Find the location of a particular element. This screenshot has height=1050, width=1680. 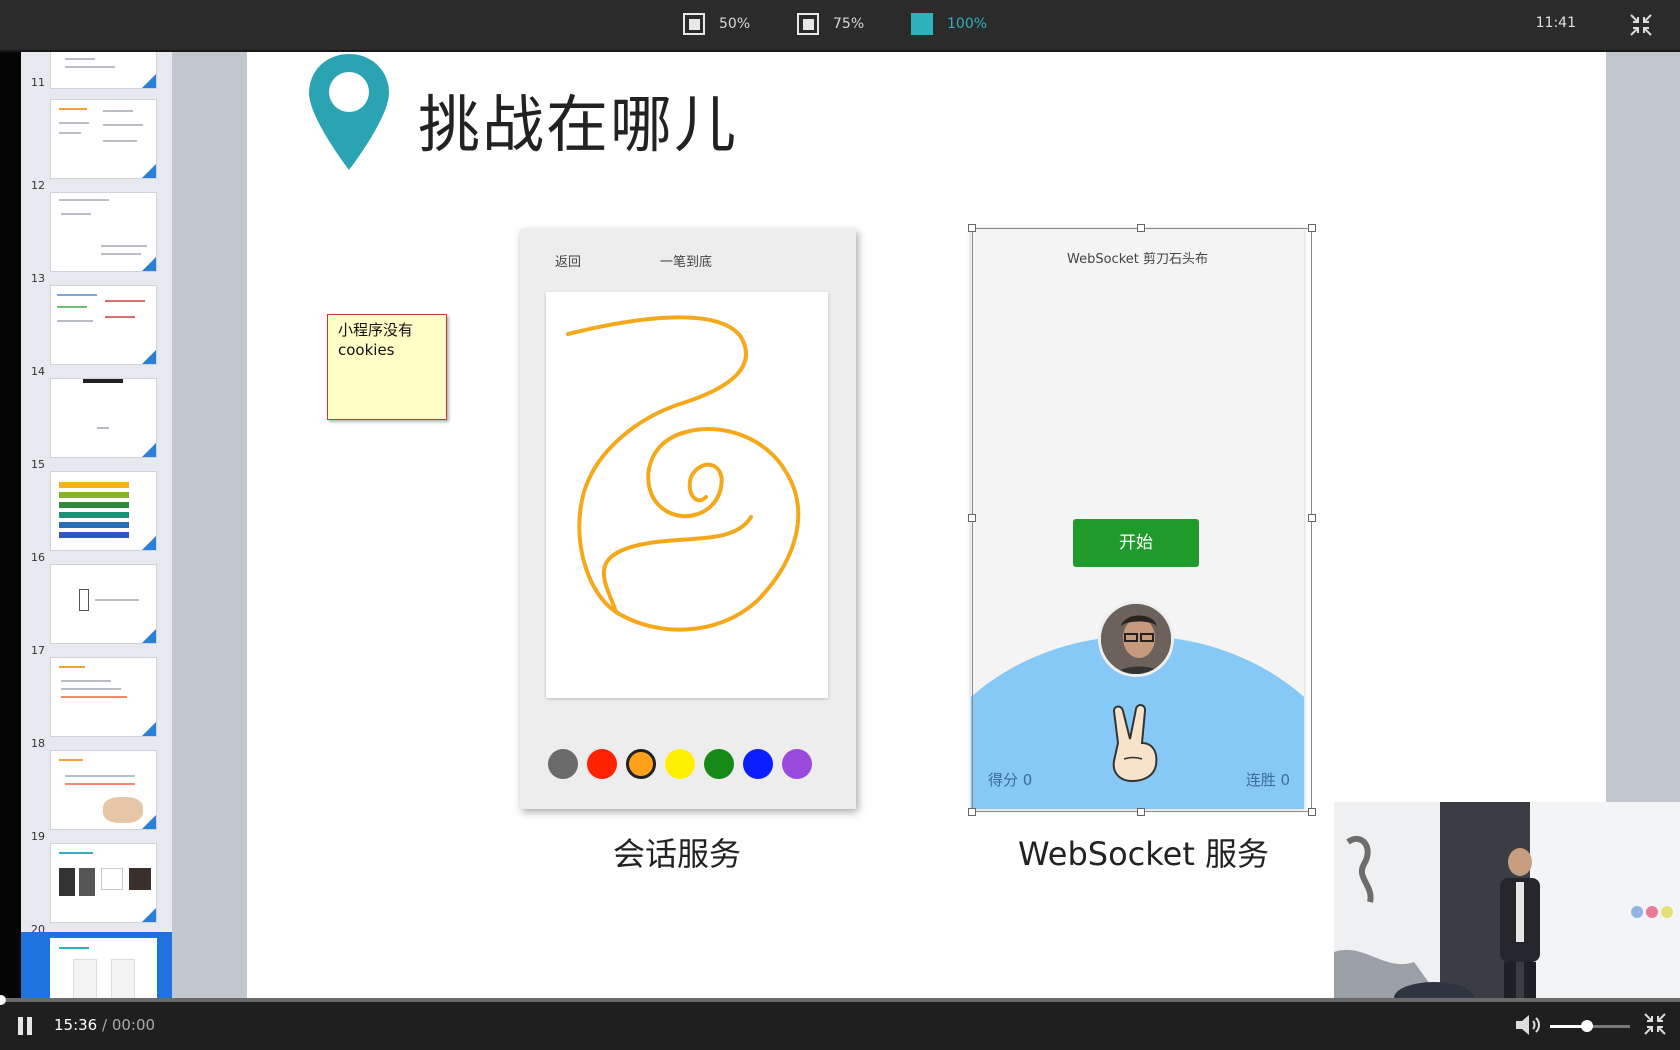

thumbnail-slide-16: 16 is located at coordinates (96, 517).